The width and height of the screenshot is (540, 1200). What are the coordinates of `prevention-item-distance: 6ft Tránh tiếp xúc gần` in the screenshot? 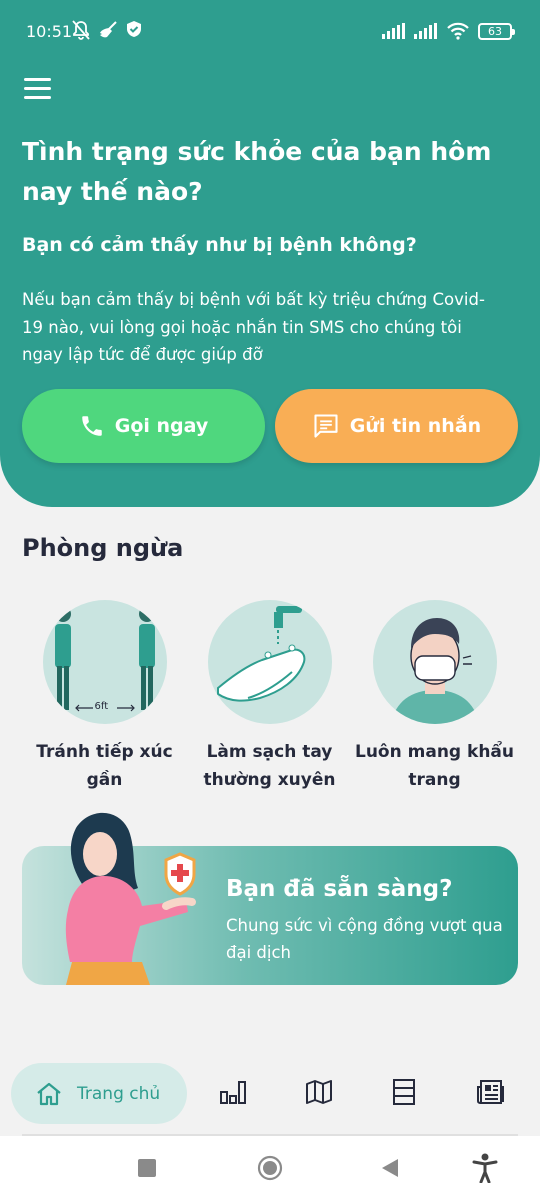 It's located at (104, 697).